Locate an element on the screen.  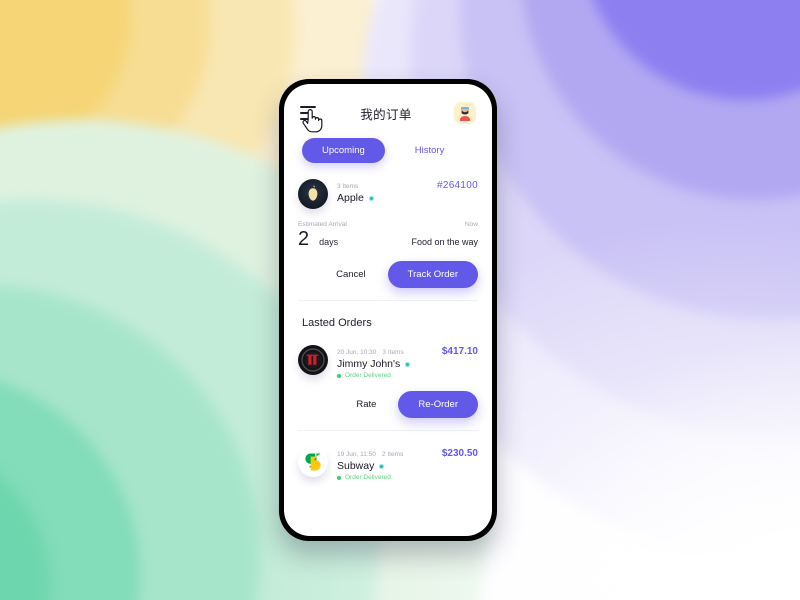
order-items-count: 3 Items is located at coordinates (393, 352).